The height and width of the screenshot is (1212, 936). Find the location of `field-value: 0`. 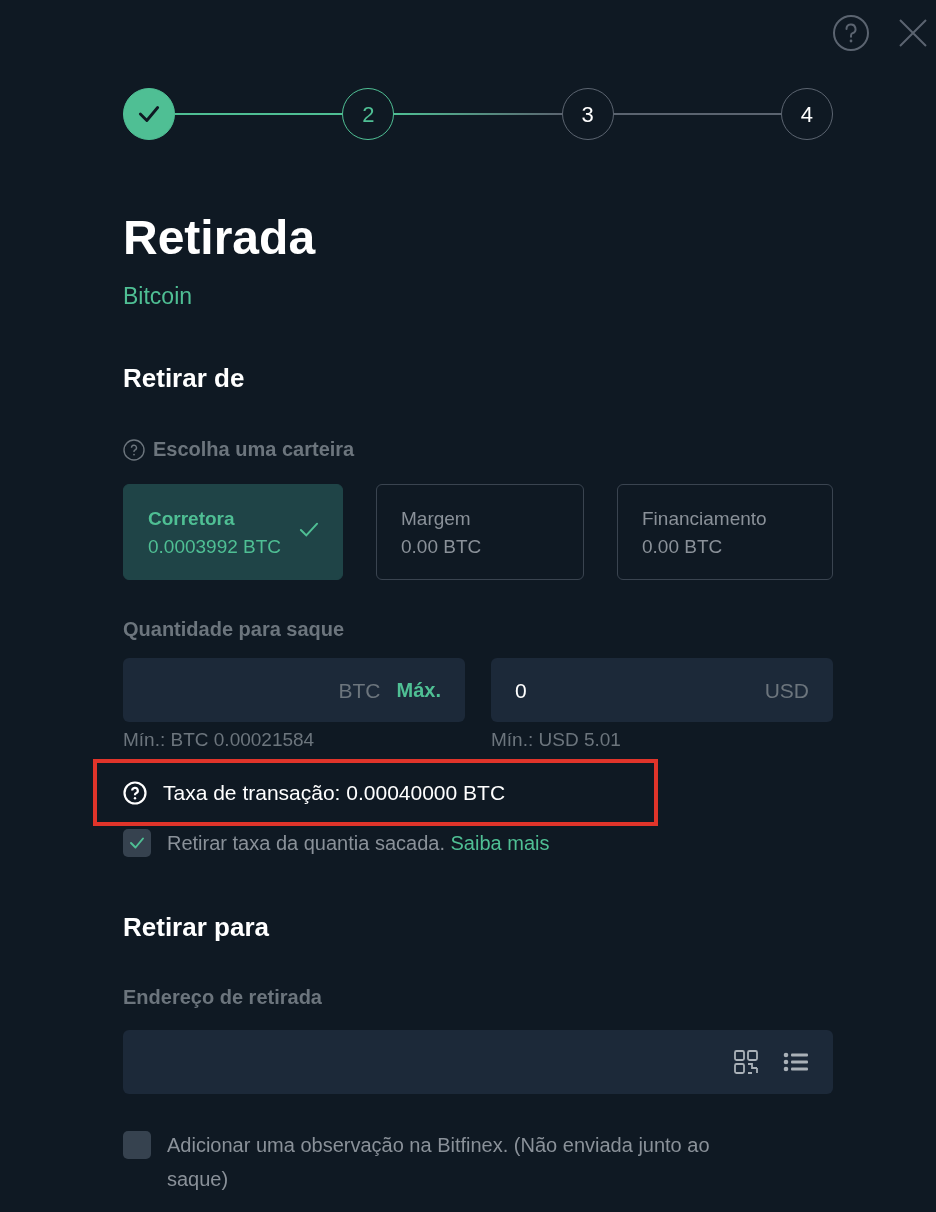

field-value: 0 is located at coordinates (521, 690).